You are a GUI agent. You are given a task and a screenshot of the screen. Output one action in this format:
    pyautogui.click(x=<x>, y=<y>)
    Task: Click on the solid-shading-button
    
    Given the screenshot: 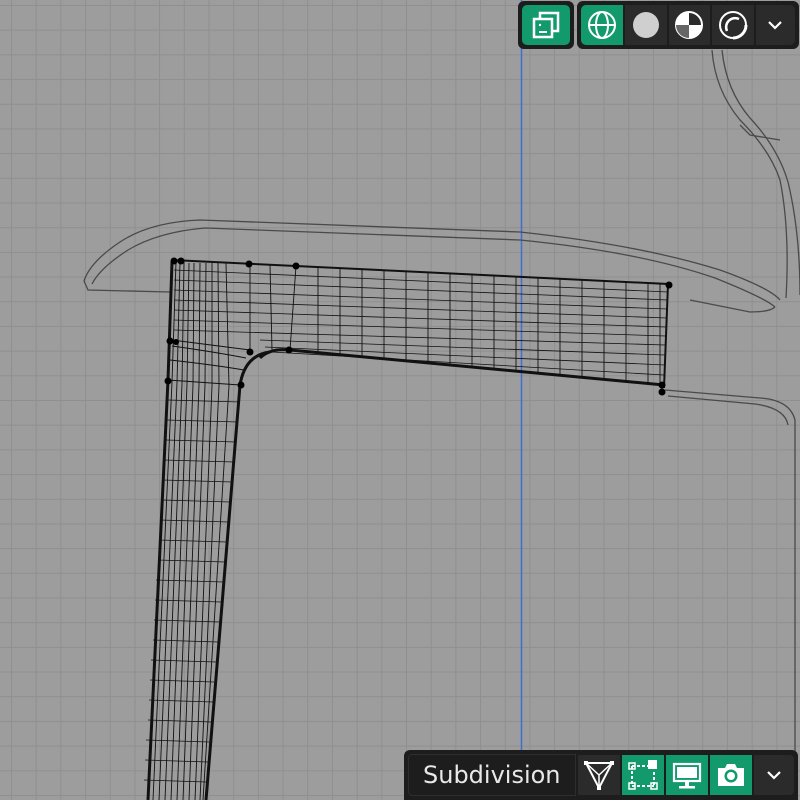 What is the action you would take?
    pyautogui.click(x=646, y=25)
    